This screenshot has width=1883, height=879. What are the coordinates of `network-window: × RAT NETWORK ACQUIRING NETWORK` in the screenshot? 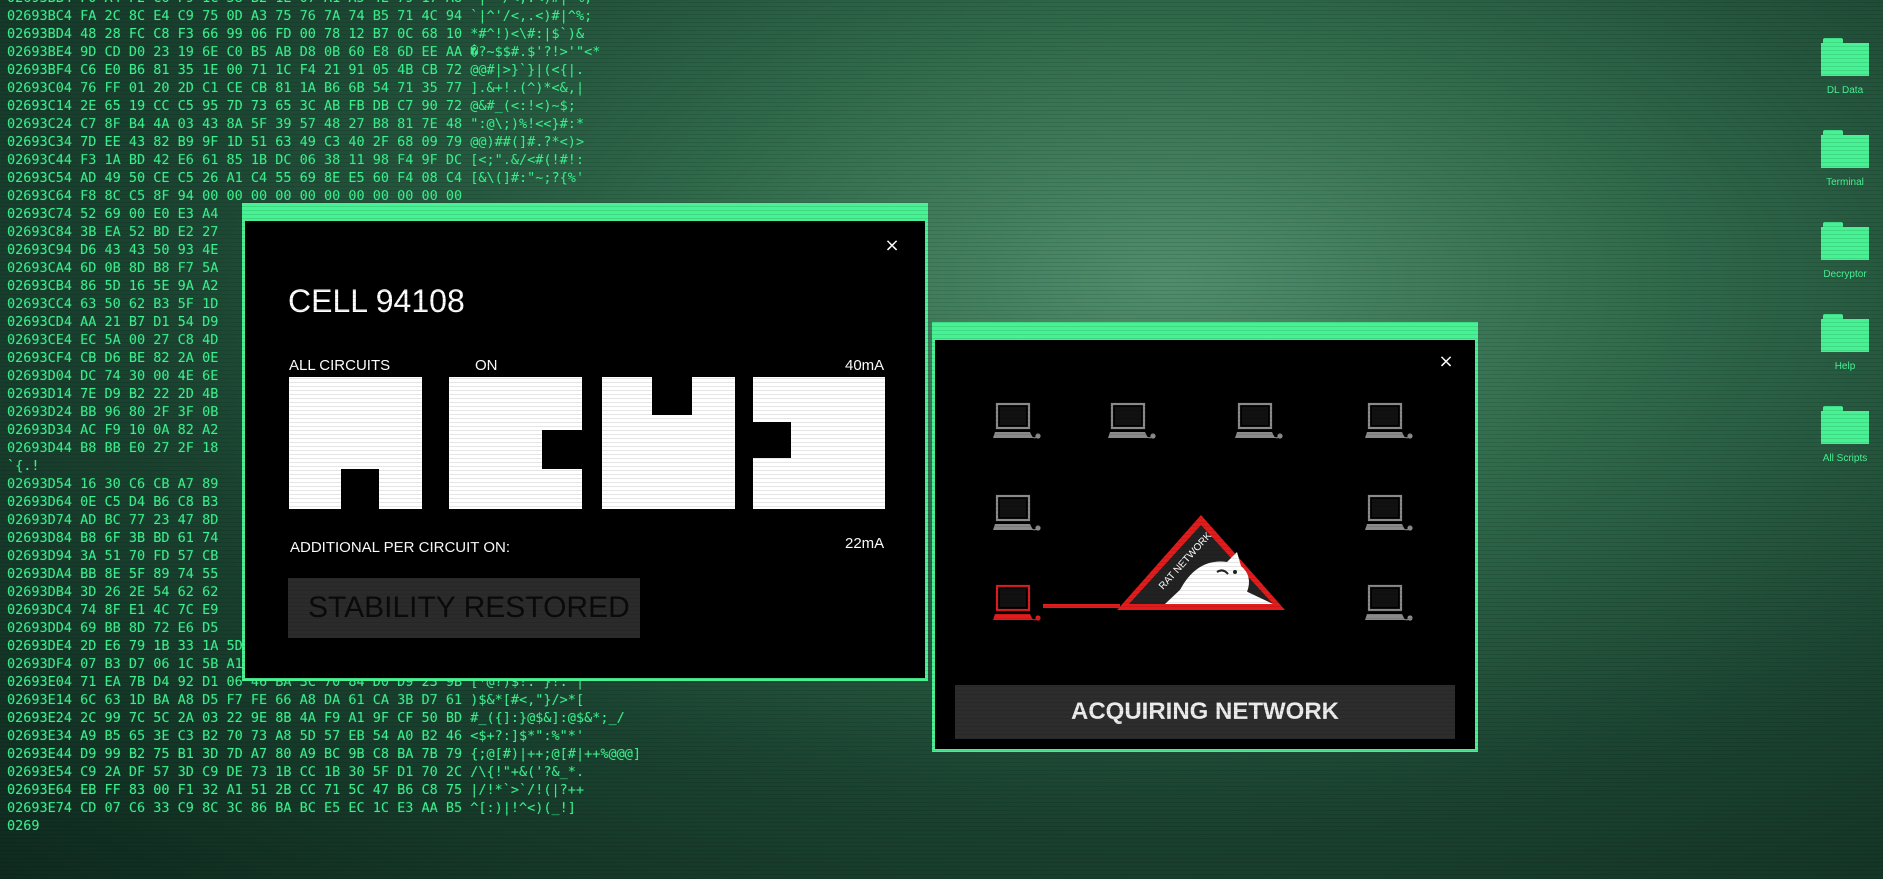 It's located at (1205, 537).